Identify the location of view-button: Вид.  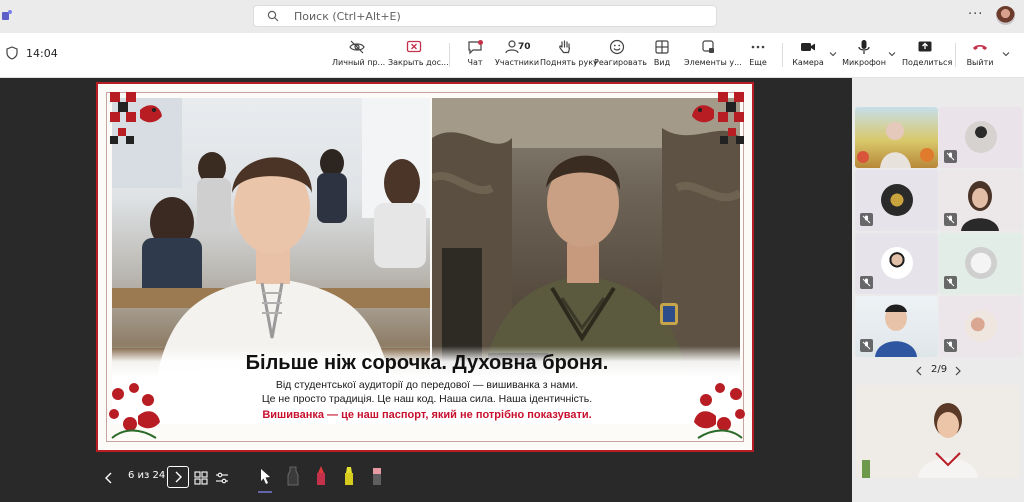
(662, 53).